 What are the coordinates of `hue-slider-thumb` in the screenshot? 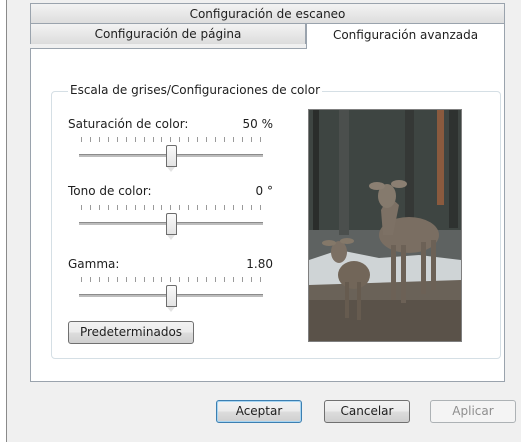 It's located at (171, 226).